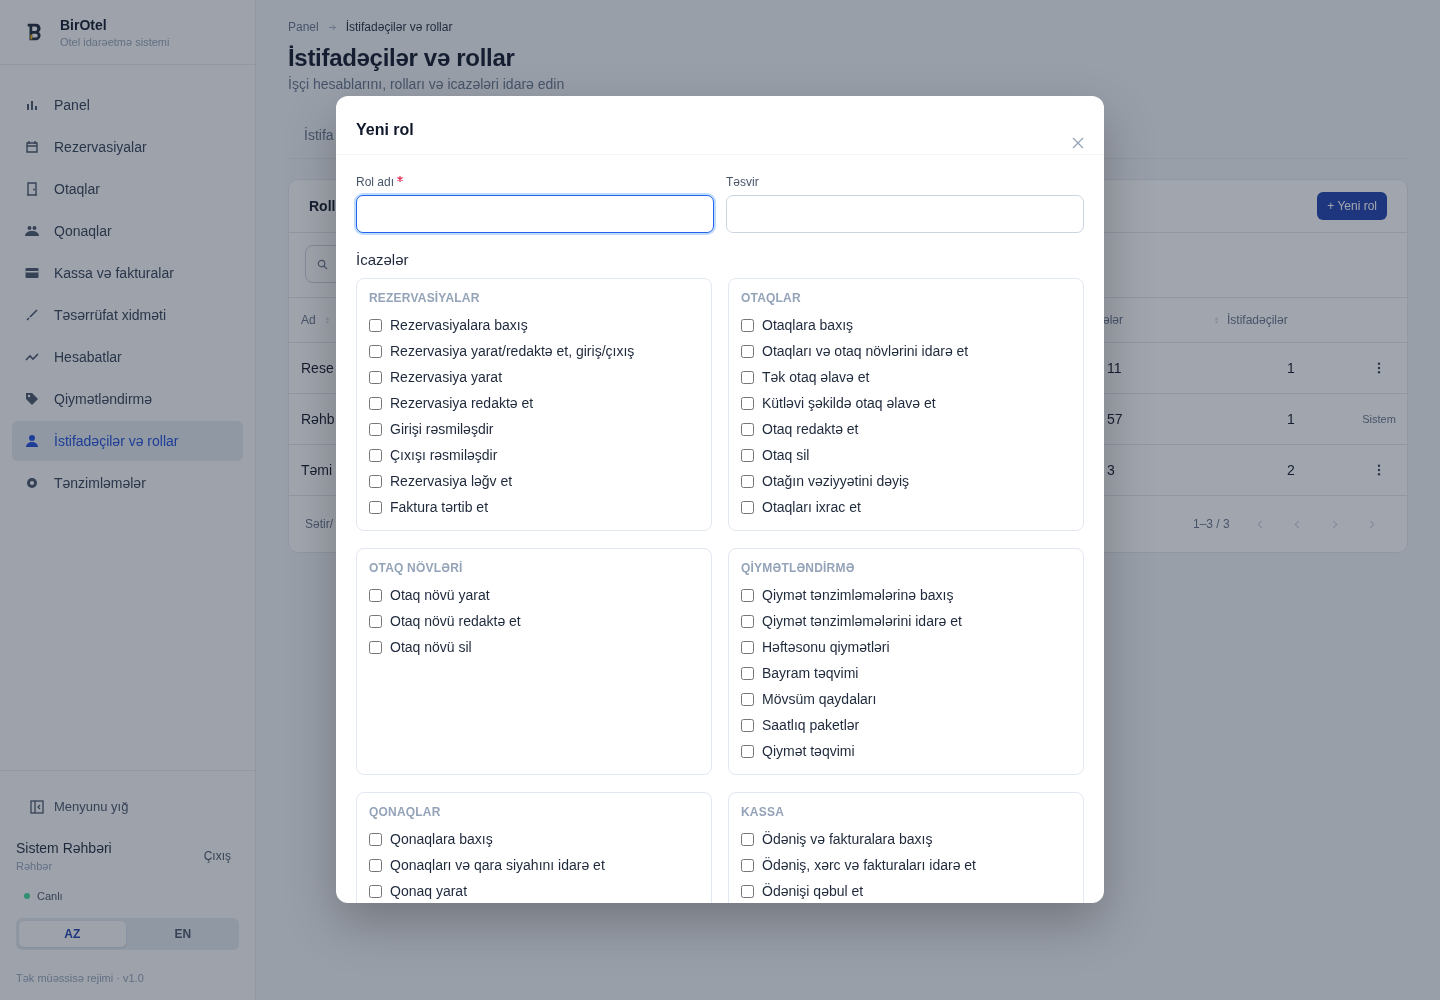 This screenshot has height=1000, width=1440. What do you see at coordinates (32, 315) in the screenshot?
I see `brush-icon` at bounding box center [32, 315].